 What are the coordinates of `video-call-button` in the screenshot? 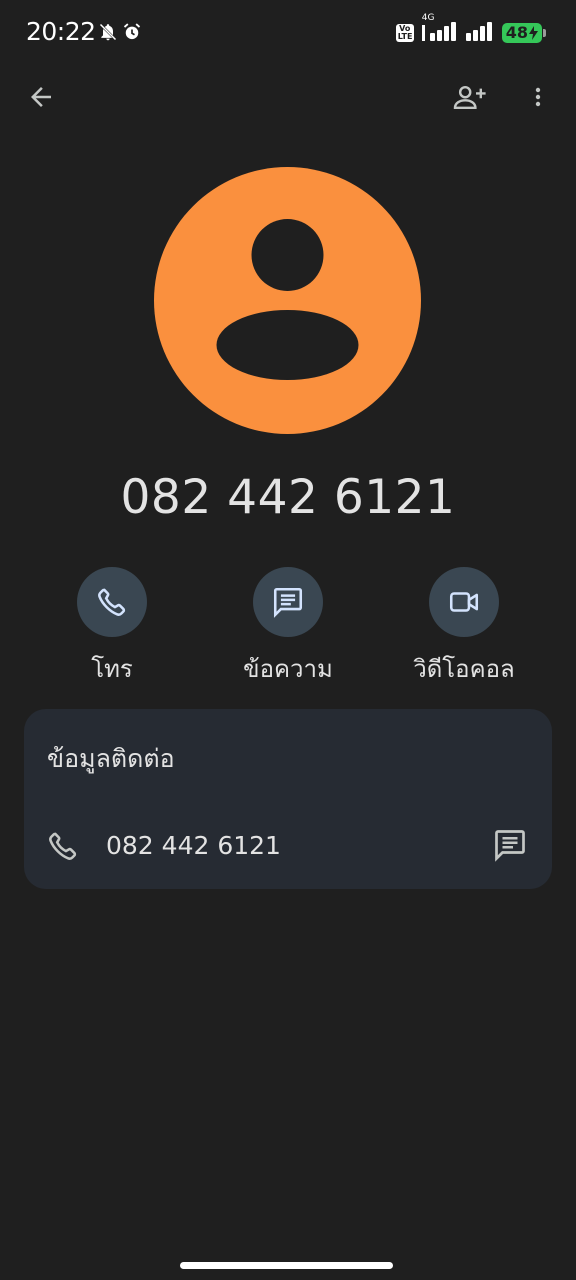 It's located at (464, 602).